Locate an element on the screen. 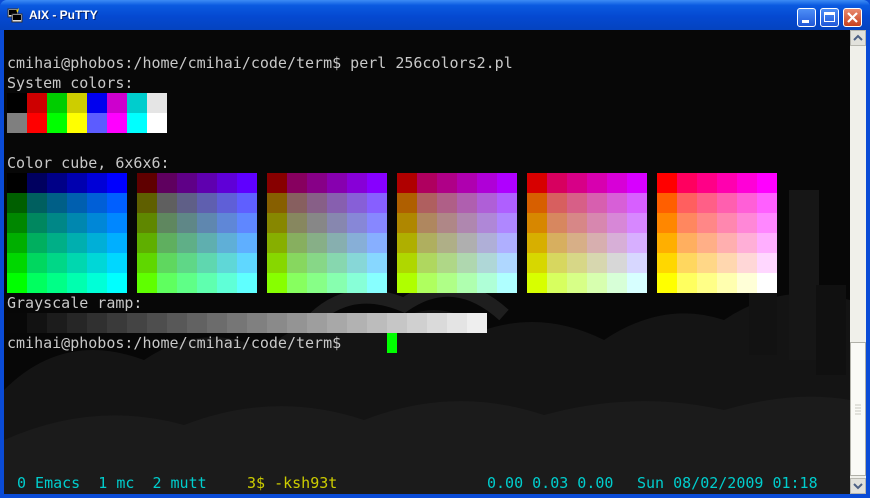 The image size is (870, 498). scroll-down-button is located at coordinates (858, 486).